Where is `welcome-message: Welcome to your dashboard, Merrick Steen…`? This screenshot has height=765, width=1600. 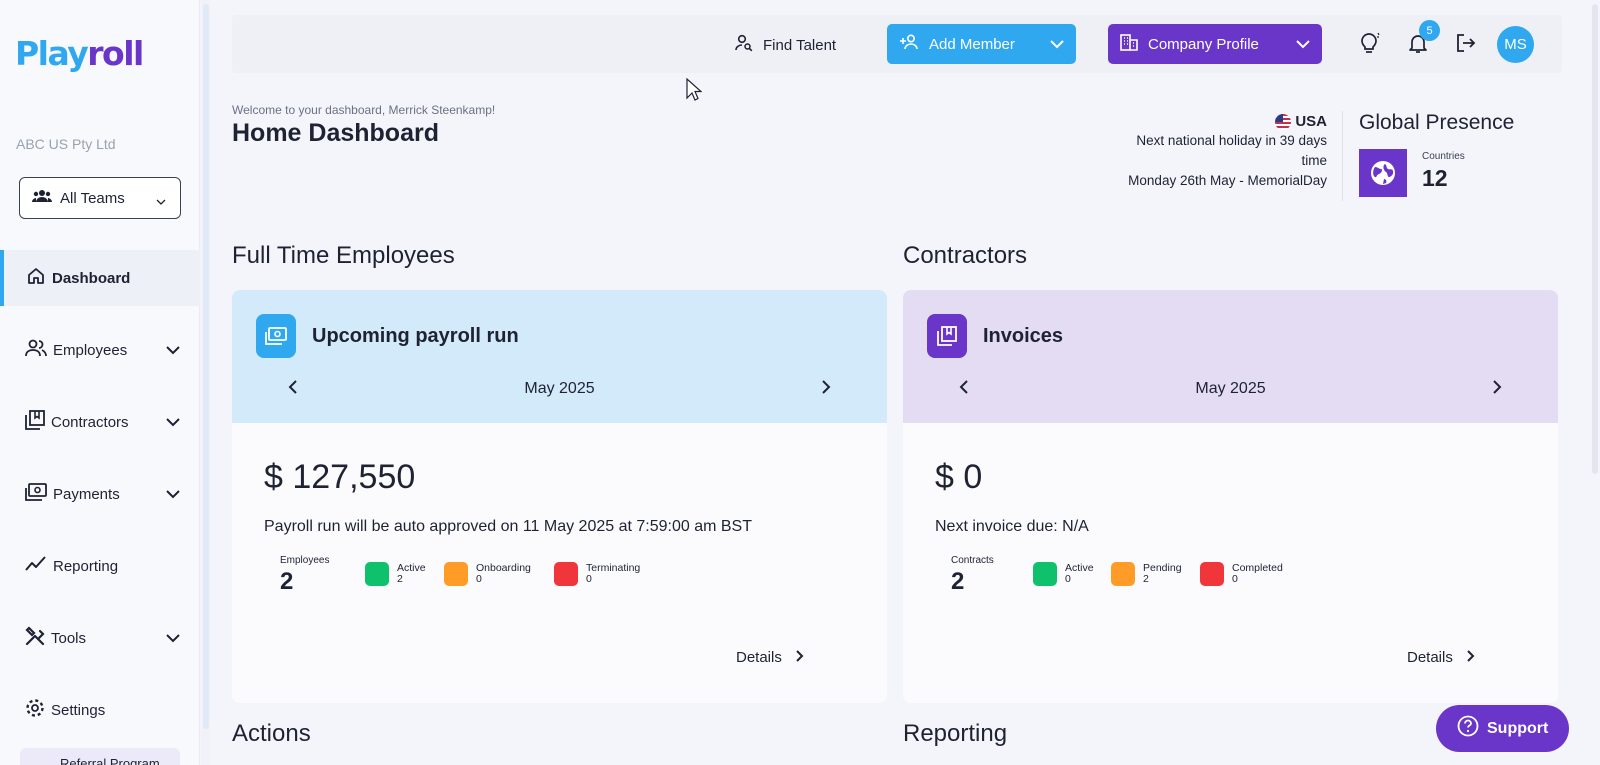 welcome-message: Welcome to your dashboard, Merrick Steen… is located at coordinates (364, 110).